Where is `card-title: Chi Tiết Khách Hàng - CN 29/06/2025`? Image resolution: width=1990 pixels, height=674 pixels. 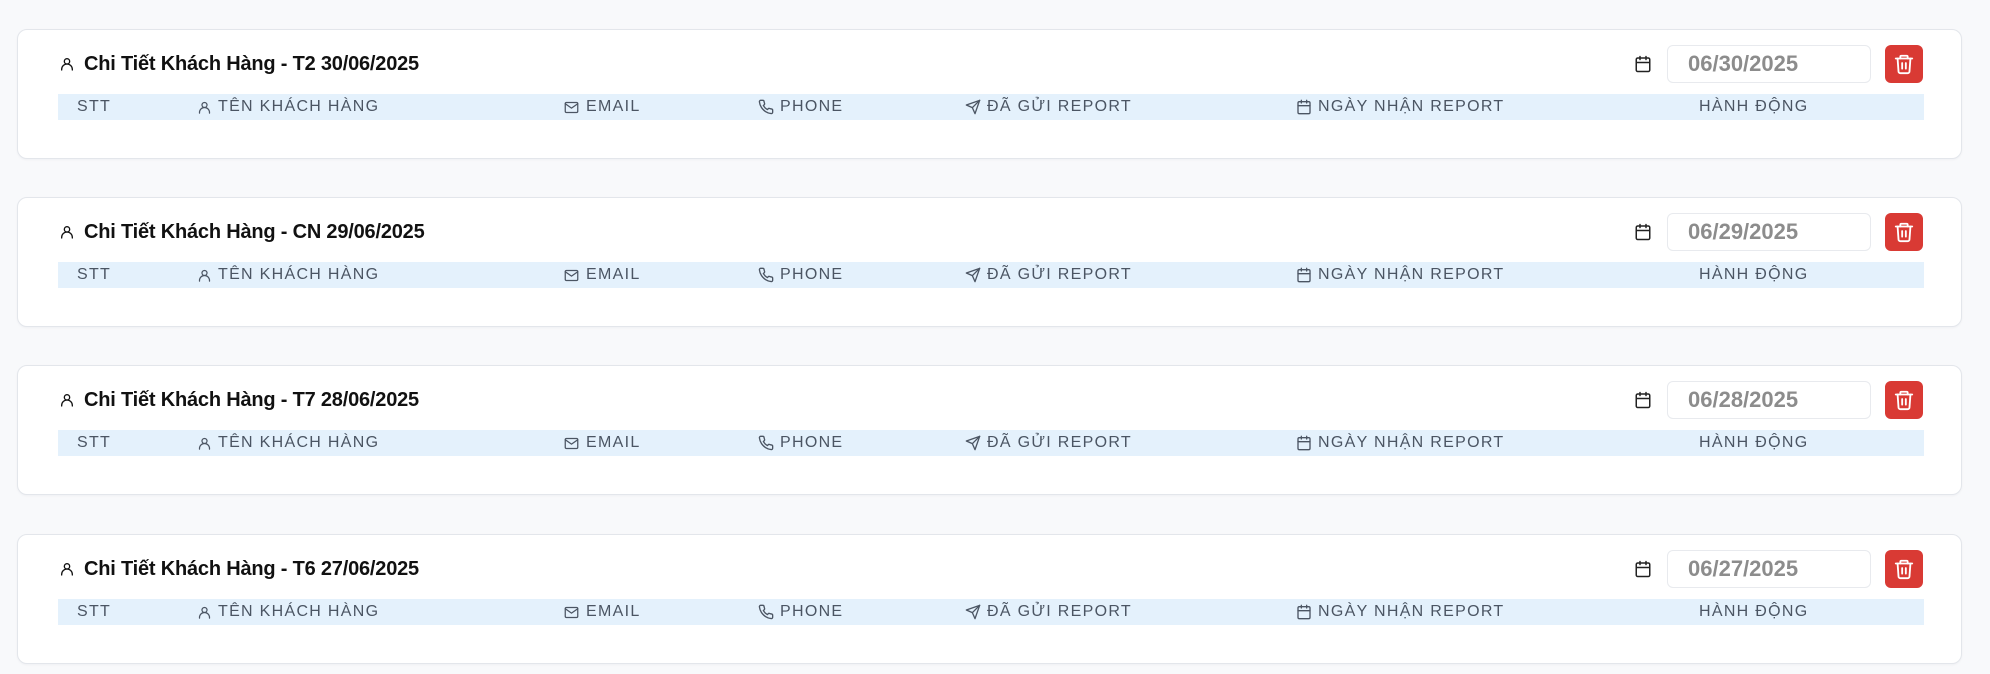
card-title: Chi Tiết Khách Hàng - CN 29/06/2025 is located at coordinates (254, 231).